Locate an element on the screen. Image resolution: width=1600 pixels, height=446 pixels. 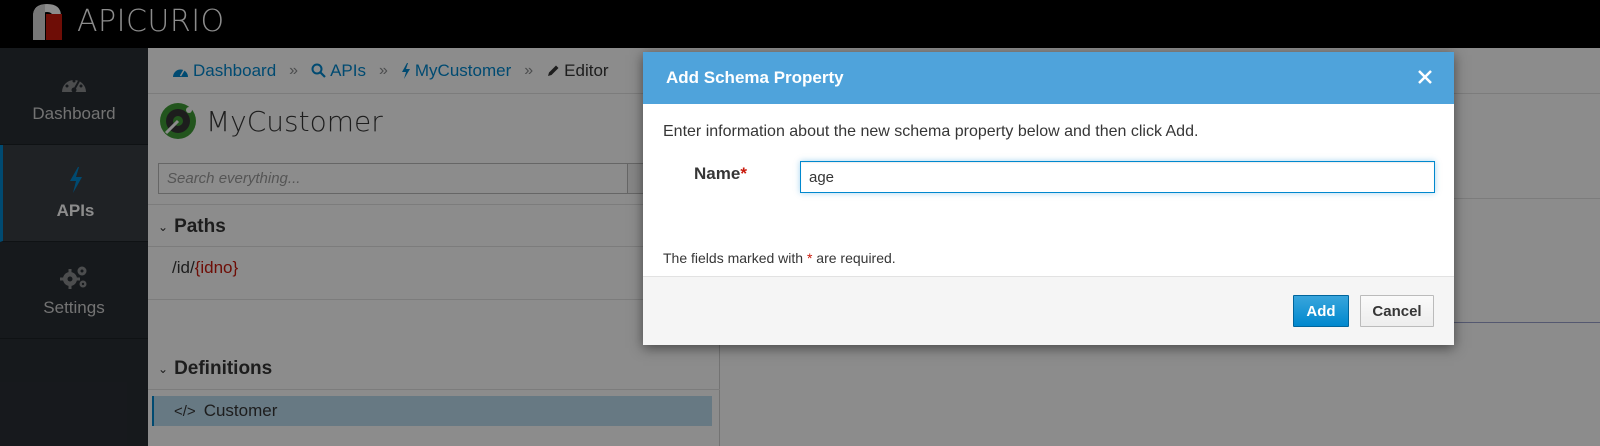
name-label-text: Name is located at coordinates (717, 173).